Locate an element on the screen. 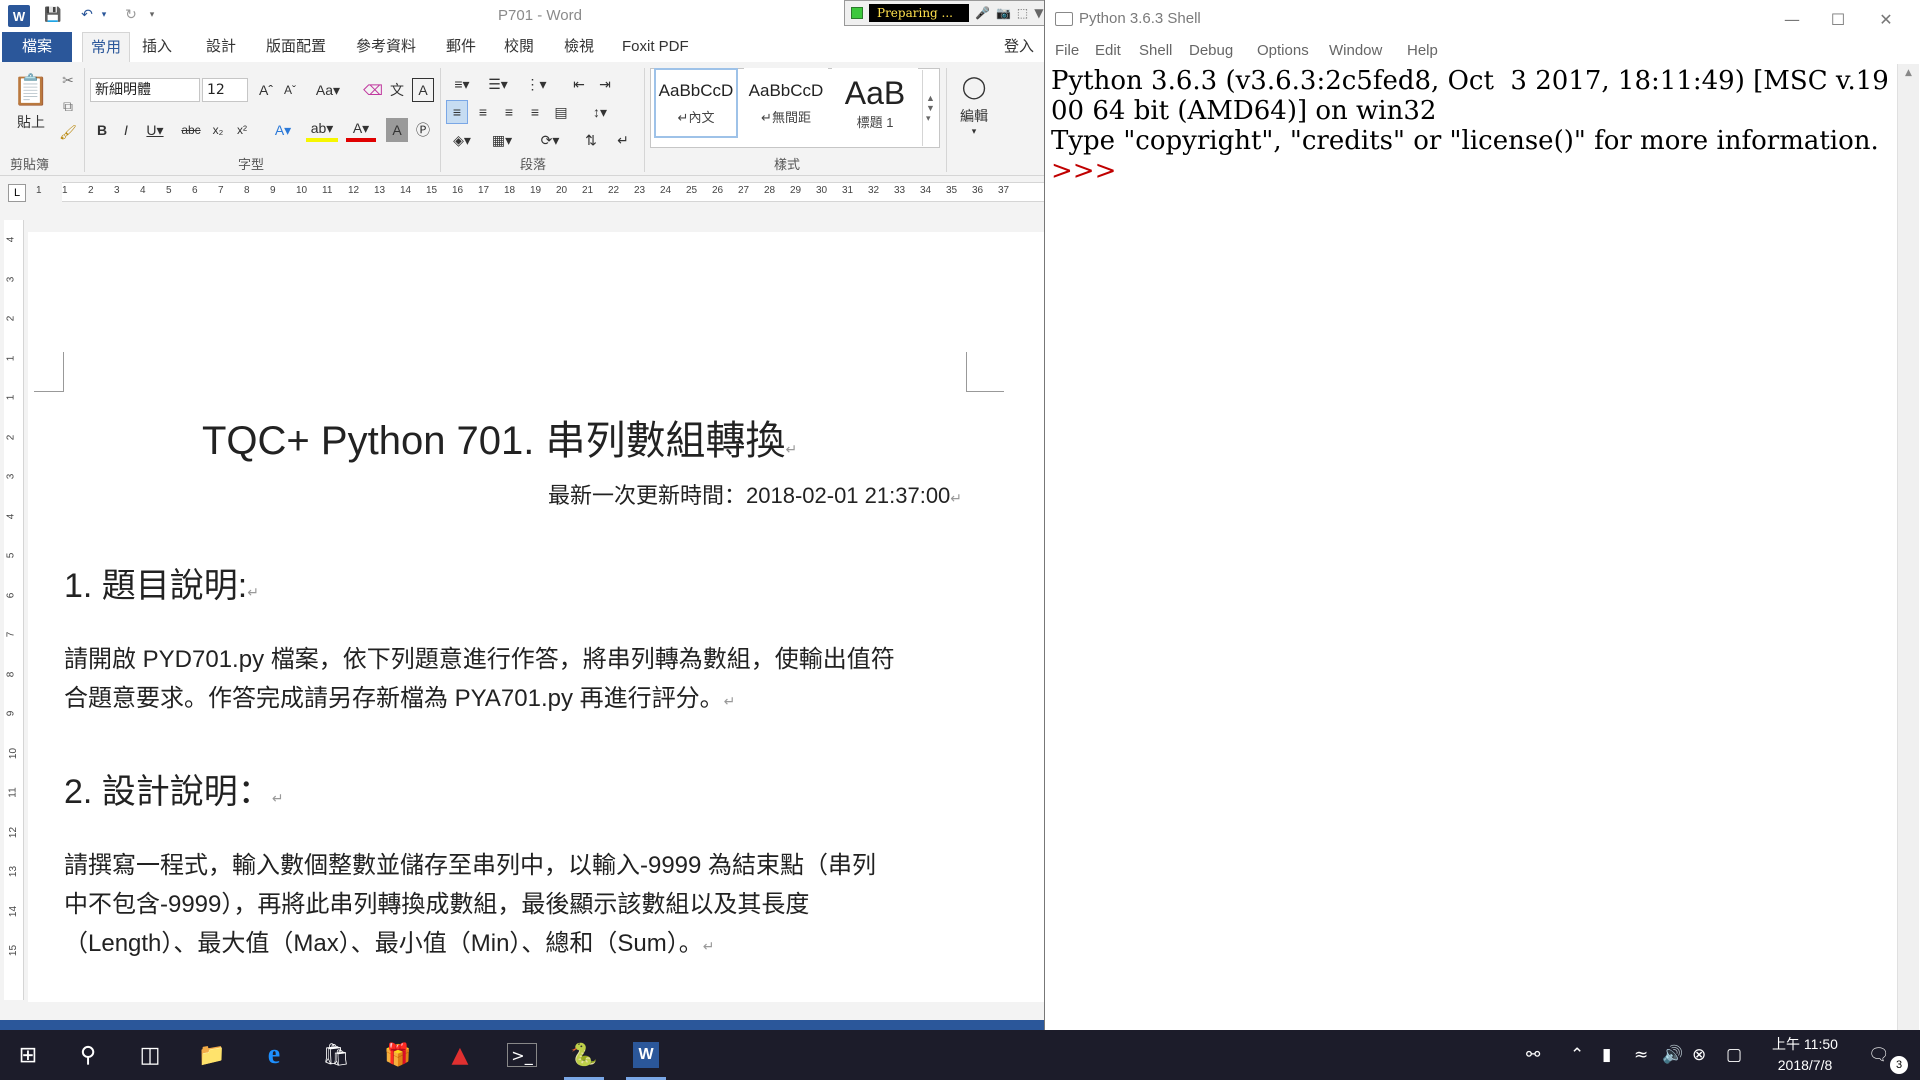 This screenshot has height=1080, width=1920. show-marks-icon: ↵ is located at coordinates (623, 140).